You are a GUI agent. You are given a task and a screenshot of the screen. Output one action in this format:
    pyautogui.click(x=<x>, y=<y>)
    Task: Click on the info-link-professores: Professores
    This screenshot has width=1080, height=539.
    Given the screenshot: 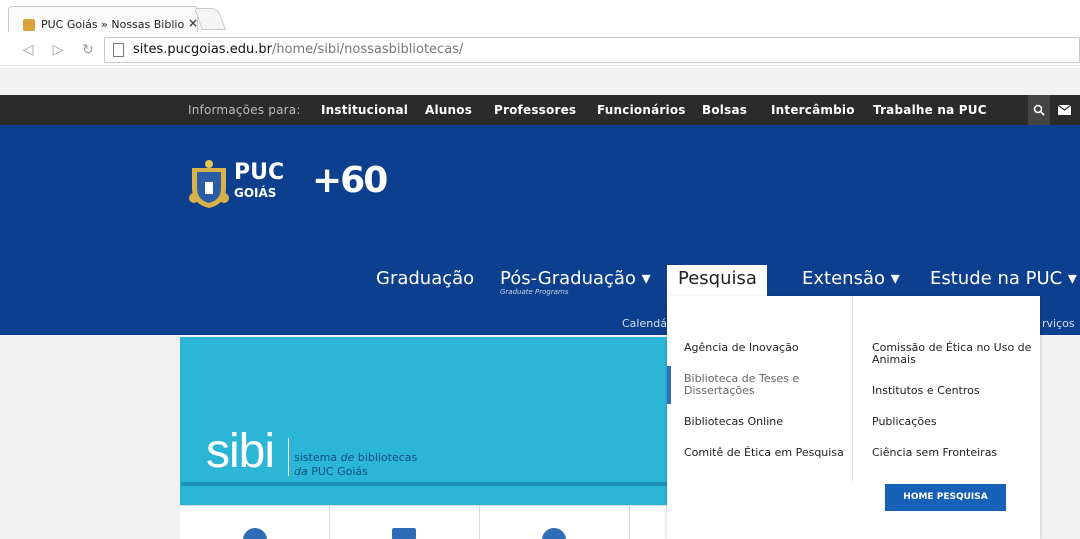 What is the action you would take?
    pyautogui.click(x=535, y=110)
    